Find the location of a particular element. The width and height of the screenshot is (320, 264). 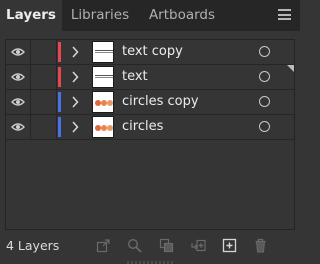

layer-name: circles copy is located at coordinates (160, 101).